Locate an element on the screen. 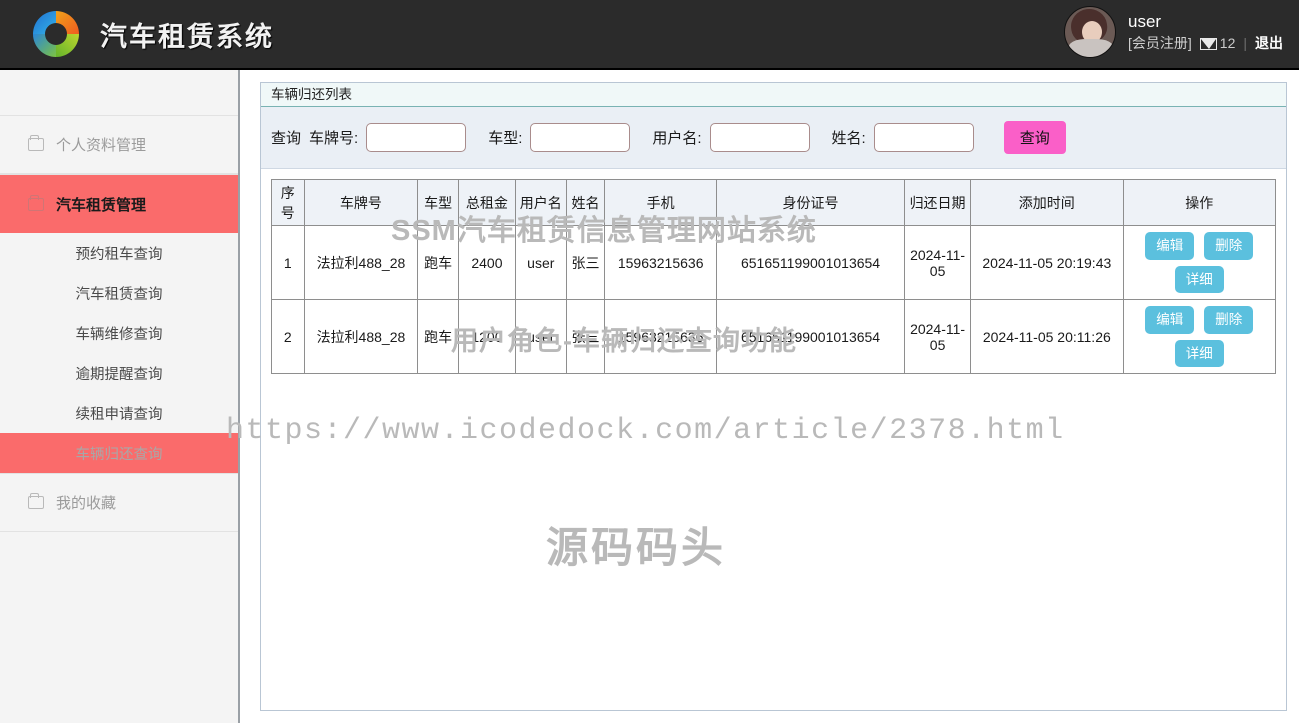 The width and height of the screenshot is (1299, 723). col-plate: 车牌号 is located at coordinates (361, 202).